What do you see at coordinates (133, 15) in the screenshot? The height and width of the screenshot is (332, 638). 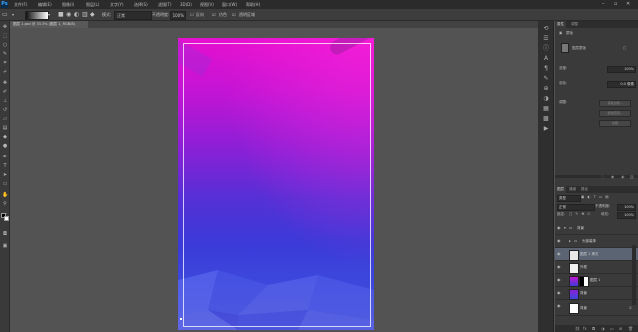 I see `mode-select: 正常` at bounding box center [133, 15].